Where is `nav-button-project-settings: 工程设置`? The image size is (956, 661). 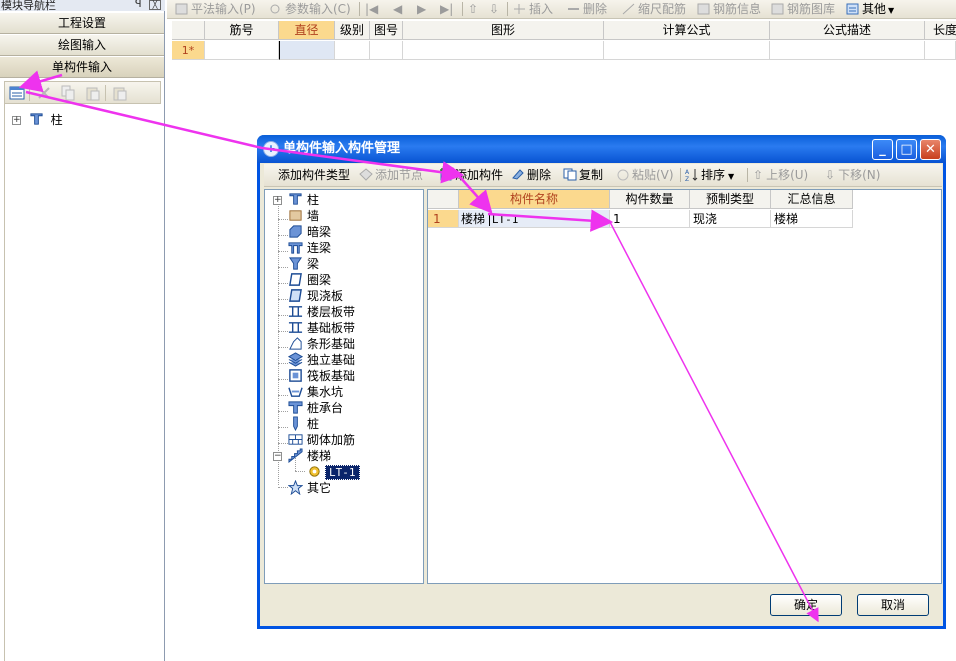 nav-button-project-settings: 工程设置 is located at coordinates (82, 23).